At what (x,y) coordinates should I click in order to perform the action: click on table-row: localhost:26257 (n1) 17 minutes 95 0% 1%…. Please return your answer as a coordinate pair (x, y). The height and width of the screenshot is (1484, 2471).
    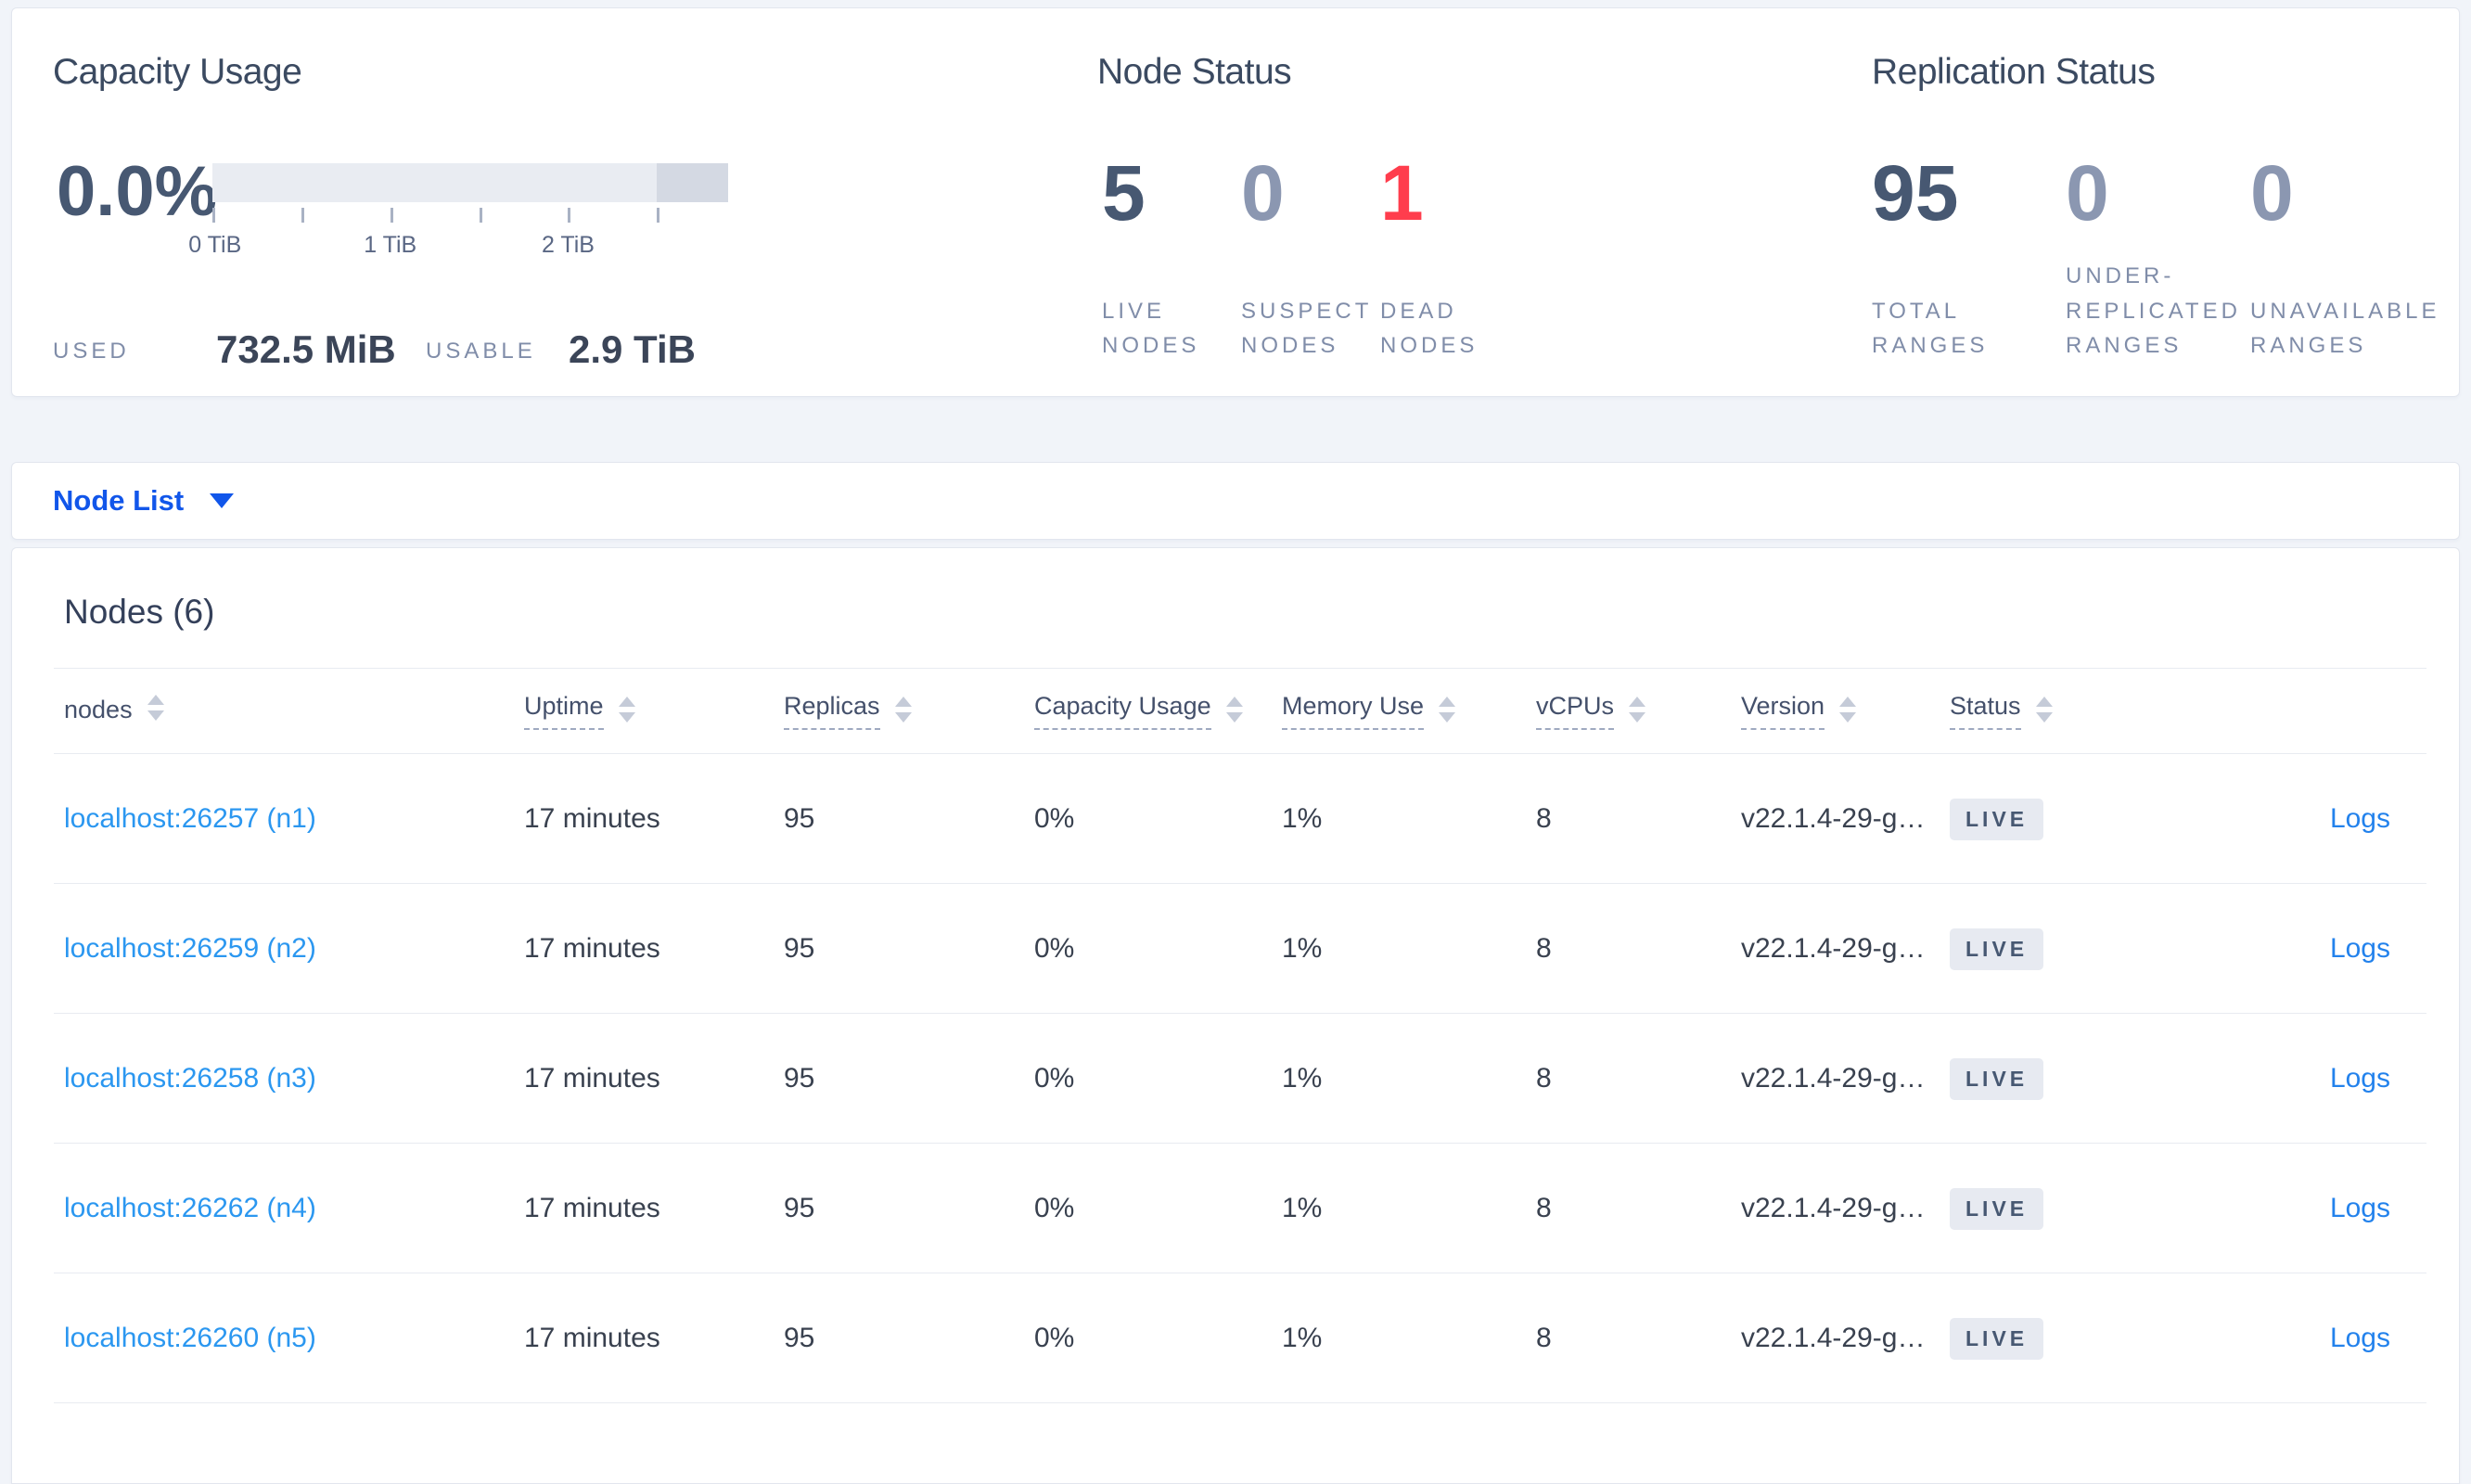
    Looking at the image, I should click on (1235, 819).